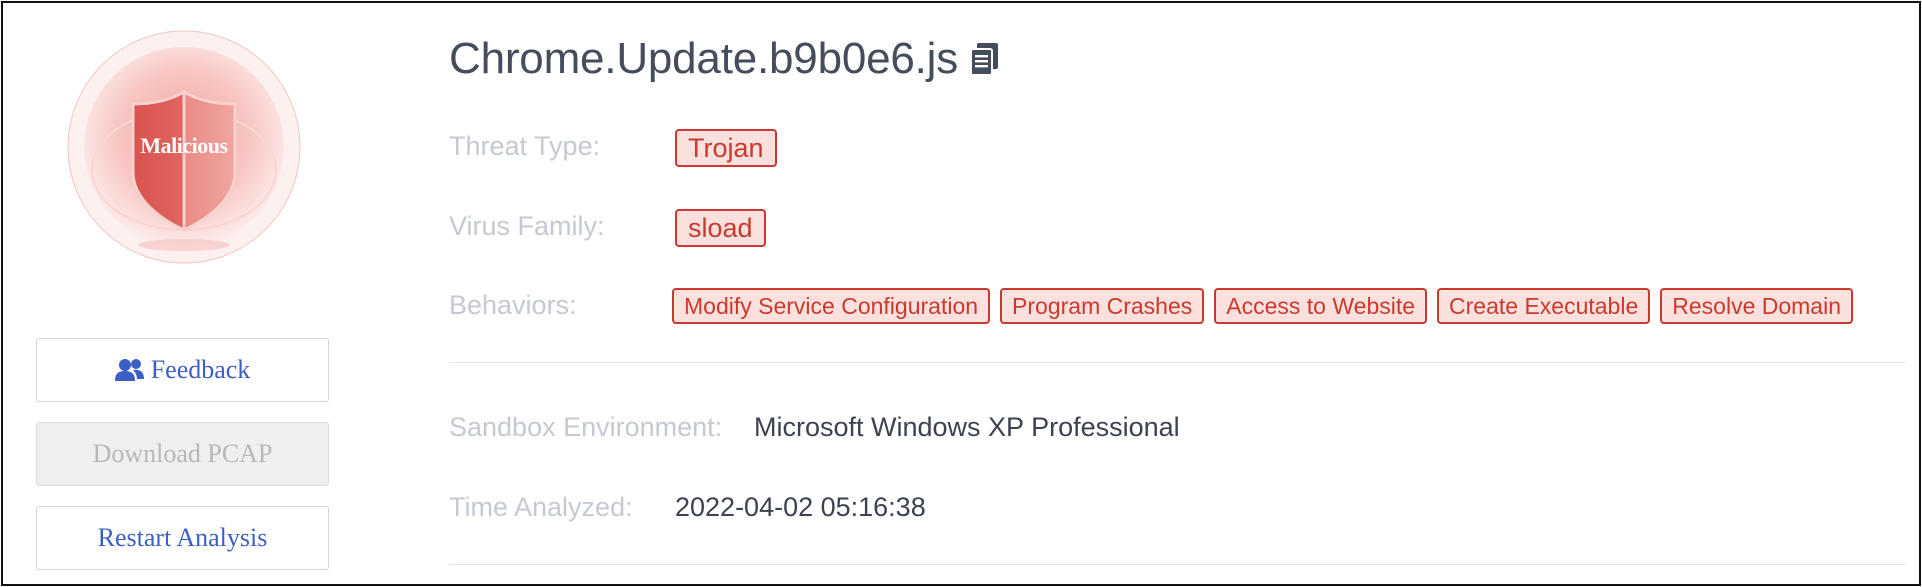 Image resolution: width=1922 pixels, height=587 pixels. Describe the element at coordinates (525, 146) in the screenshot. I see `threat-type-label: Threat Type:` at that location.